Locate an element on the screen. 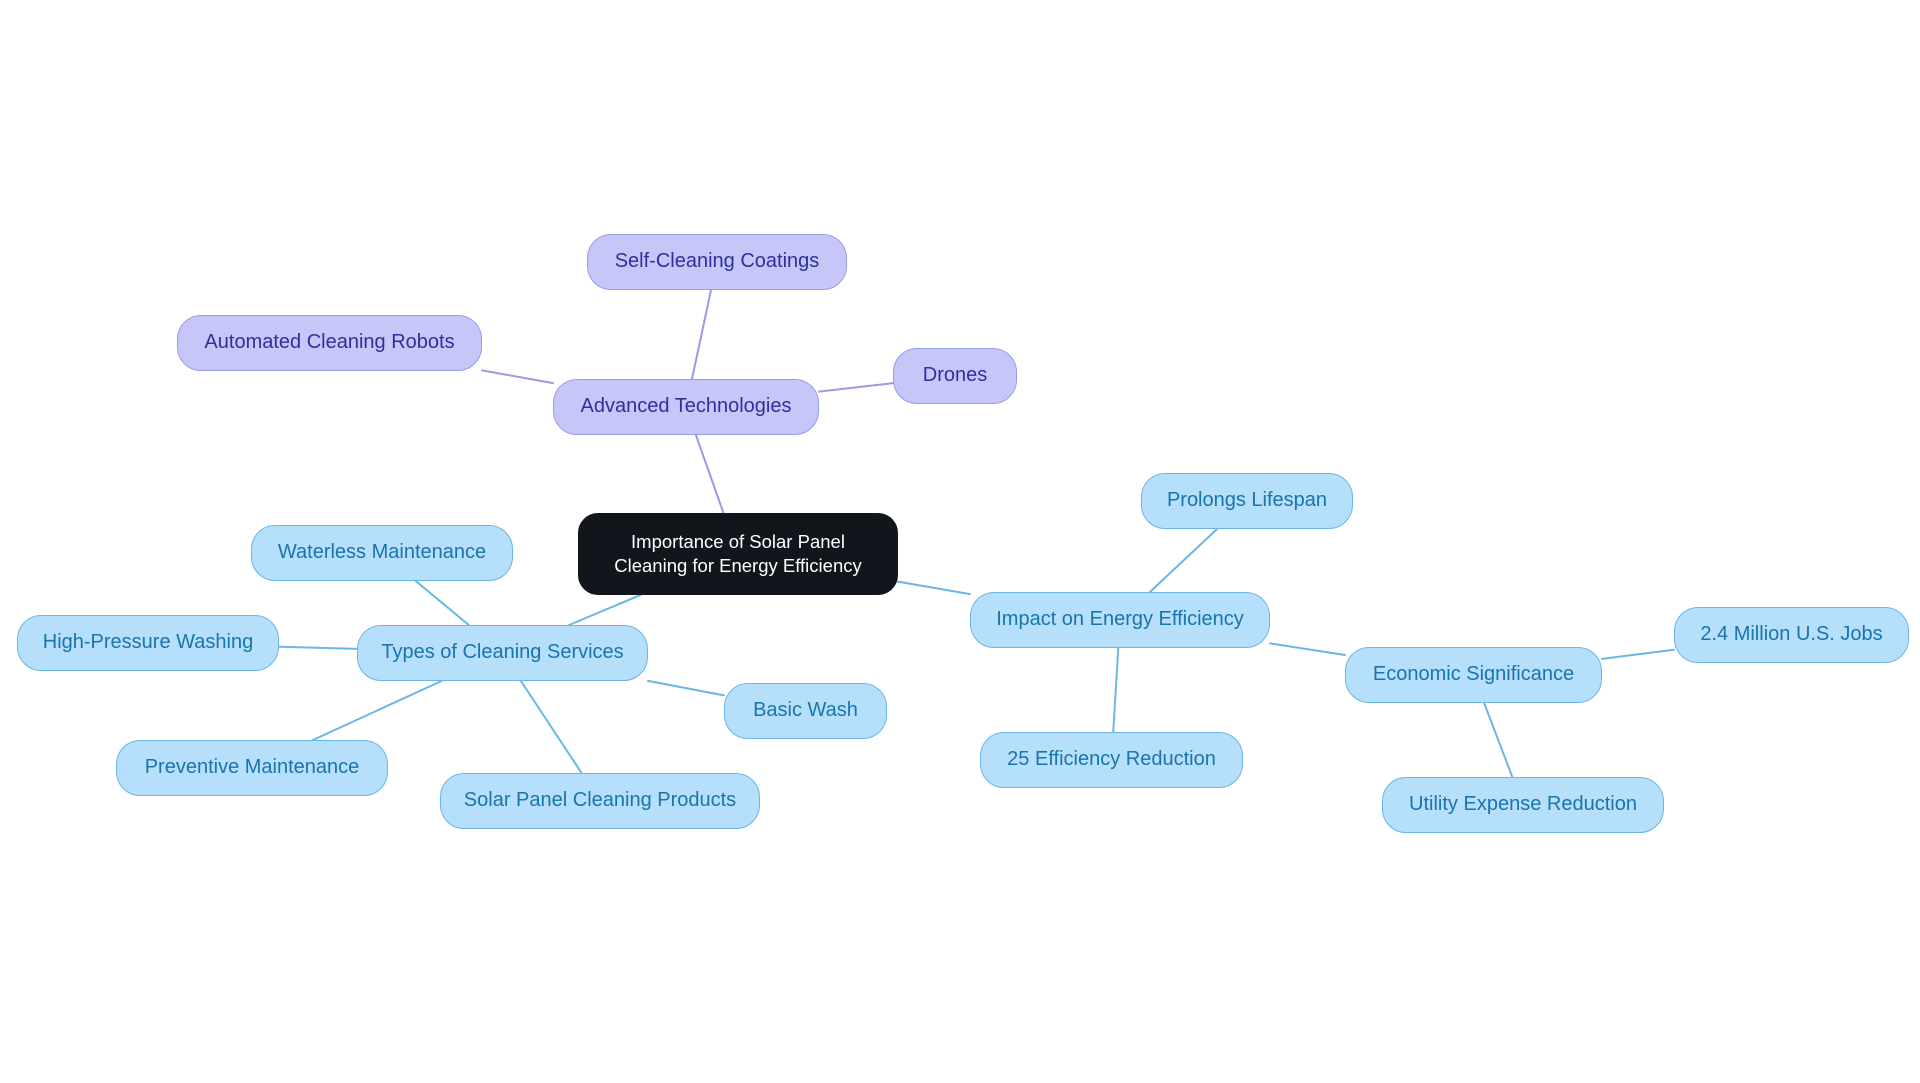 Image resolution: width=1920 pixels, height=1083 pixels. mindmap-edge-root-to-impact-on-energy-efficiency is located at coordinates (934, 588).